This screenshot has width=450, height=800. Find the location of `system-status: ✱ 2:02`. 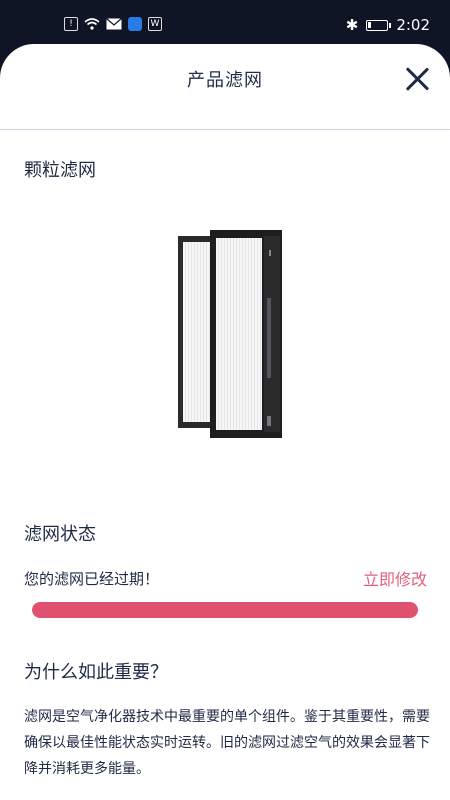

system-status: ✱ 2:02 is located at coordinates (388, 25).